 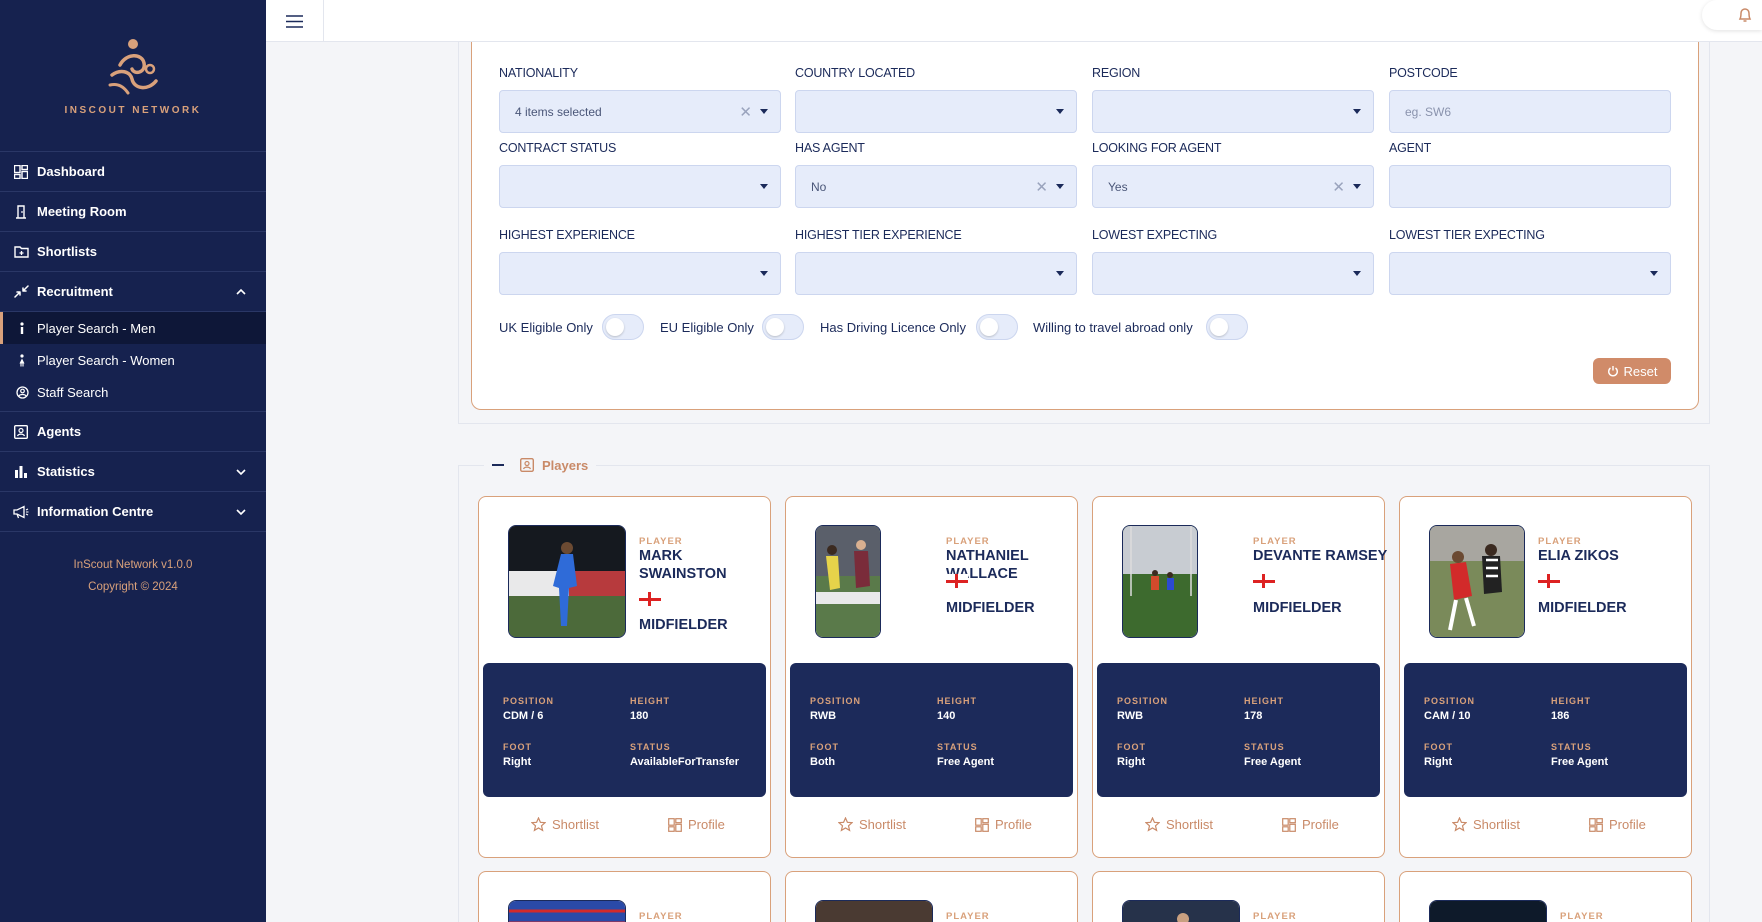 I want to click on sidebar-subitem-player-search-men: Player Search - Men, so click(x=133, y=328).